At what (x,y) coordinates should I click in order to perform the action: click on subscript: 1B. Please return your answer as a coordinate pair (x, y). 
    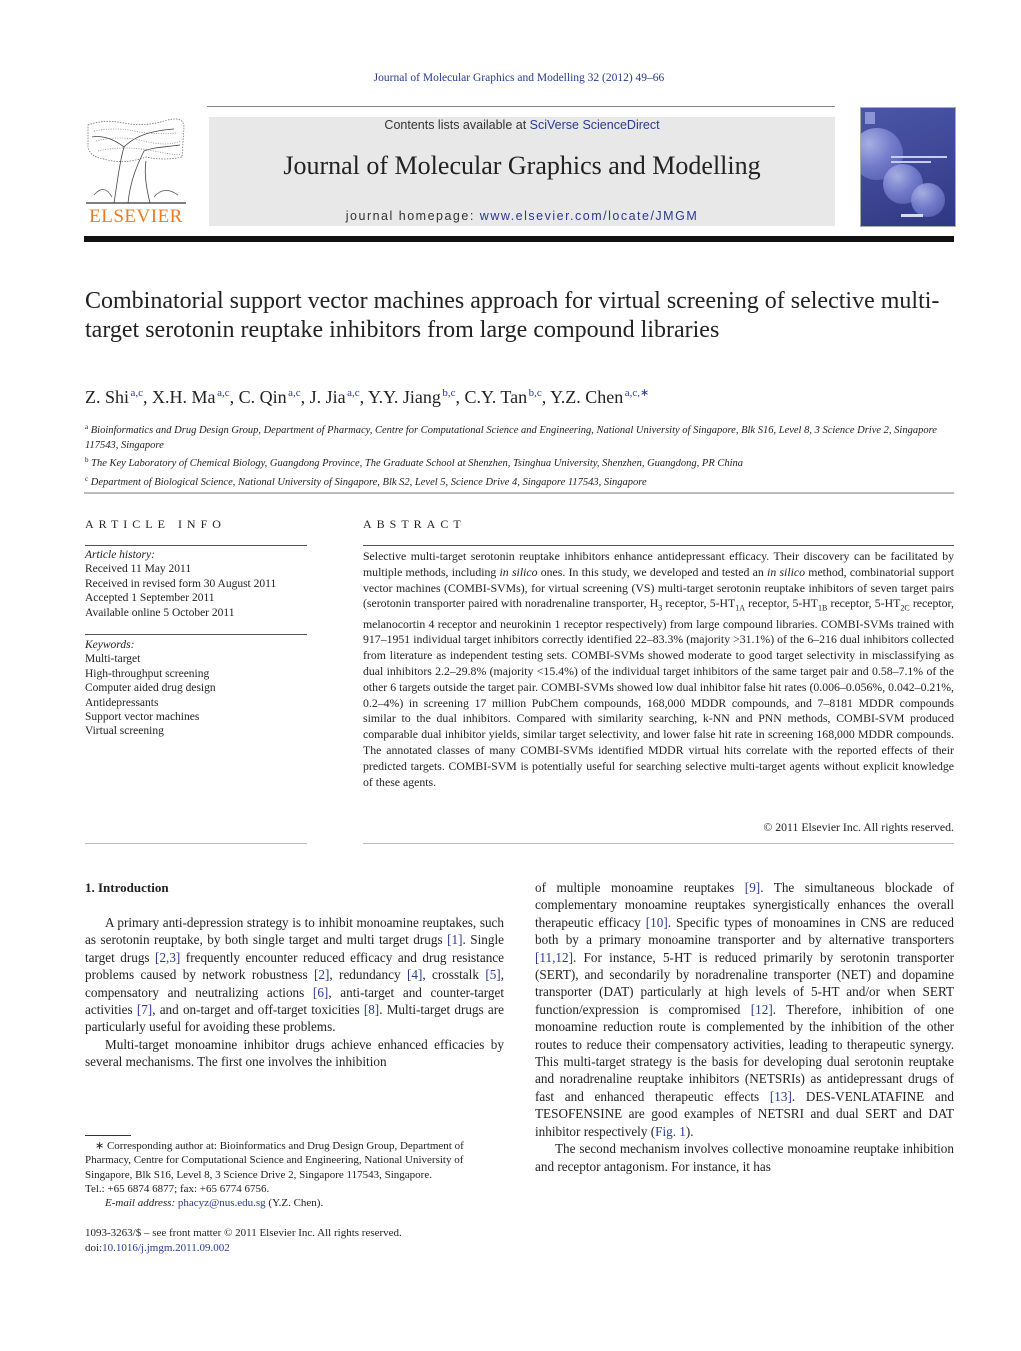
    Looking at the image, I should click on (823, 608).